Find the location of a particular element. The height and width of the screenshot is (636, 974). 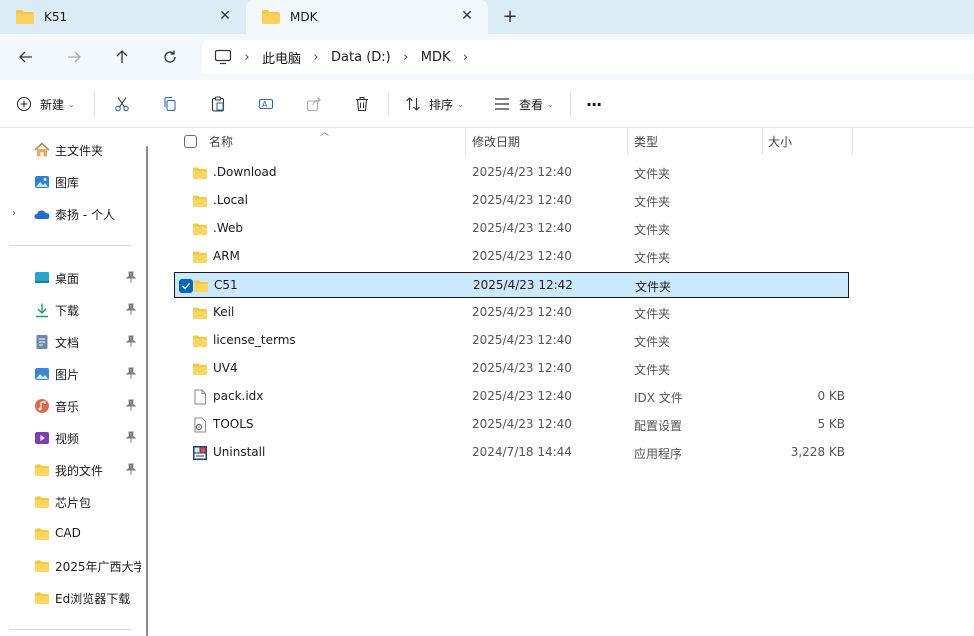

sidebar-item-label: 图库 is located at coordinates (67, 183).